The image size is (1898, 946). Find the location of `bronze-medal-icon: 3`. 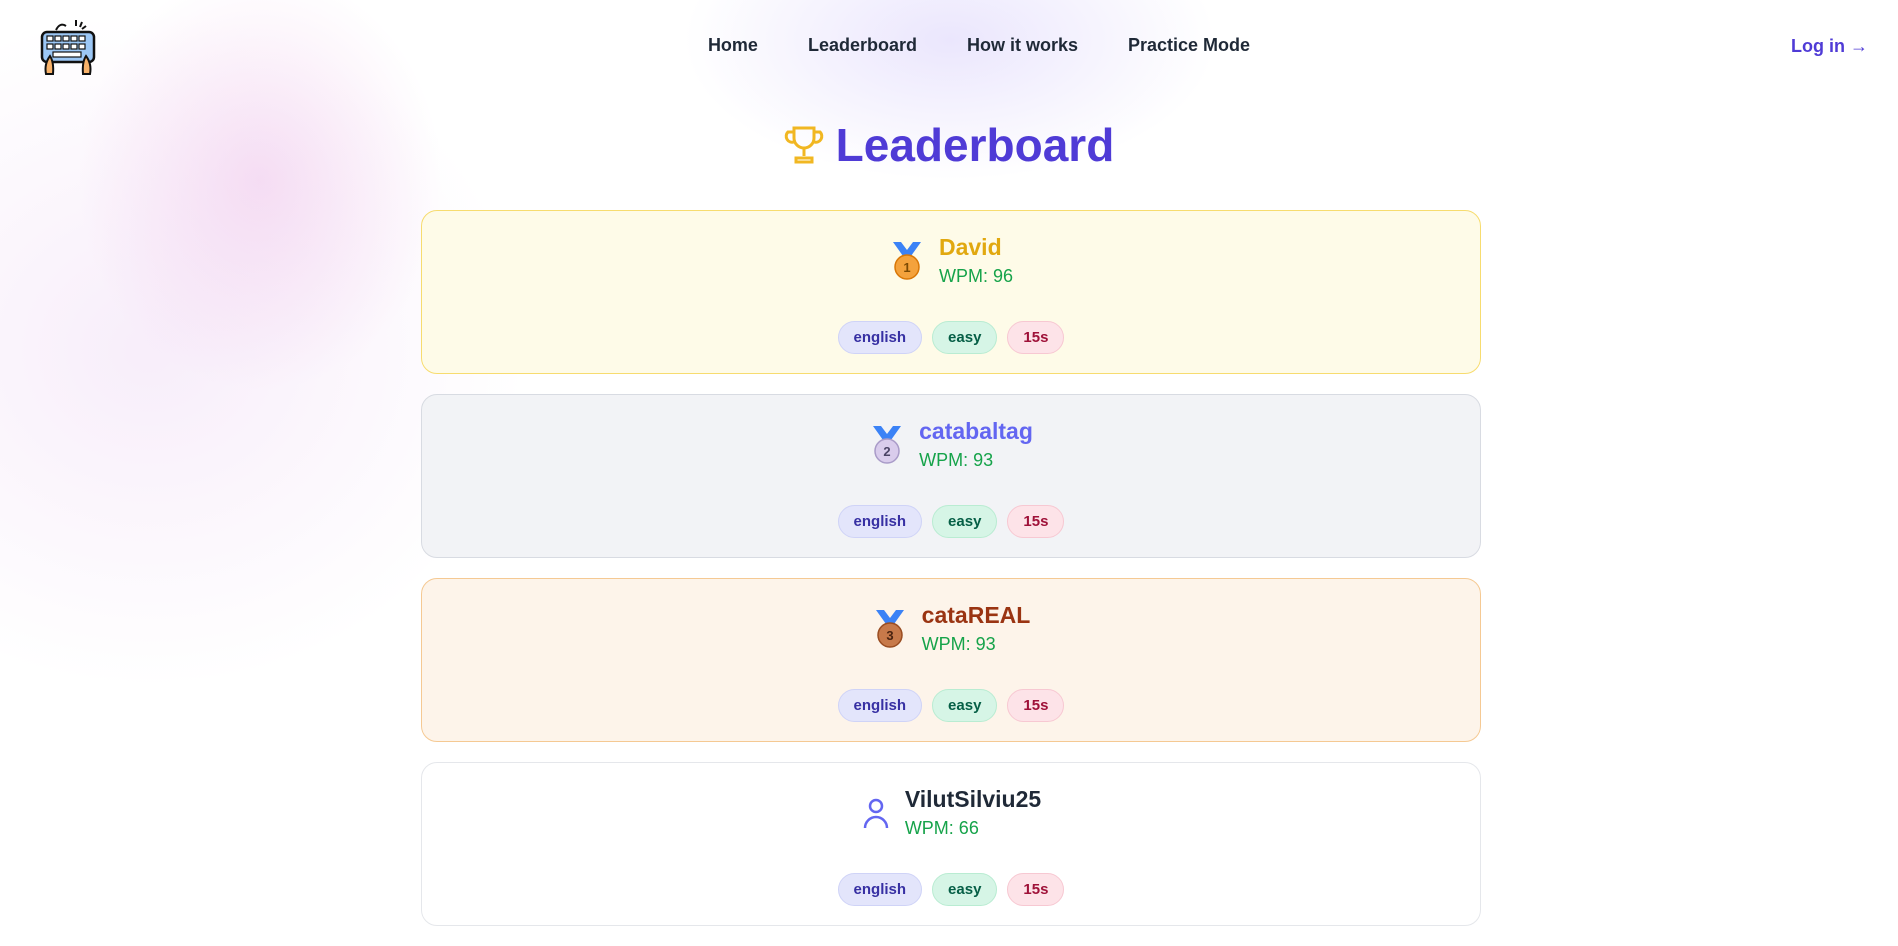

bronze-medal-icon: 3 is located at coordinates (889, 629).